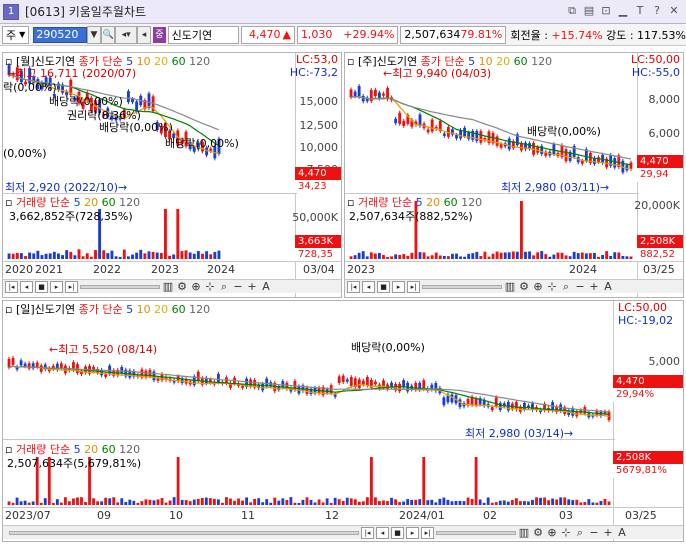 The image size is (686, 544). Describe the element at coordinates (343, 12) in the screenshot. I see `title-bar: 1 [0613] 키움일주월차트 ⧉ ▤ ⊡ ▁ T ? ✕` at that location.